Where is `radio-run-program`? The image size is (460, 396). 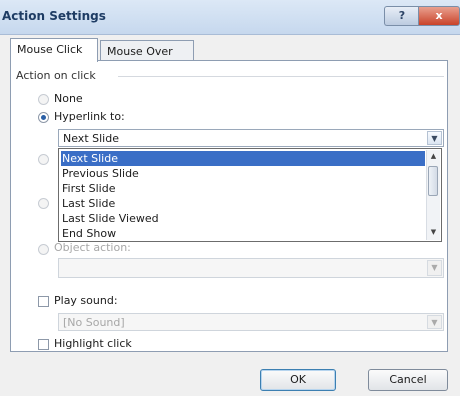 radio-run-program is located at coordinates (43, 159).